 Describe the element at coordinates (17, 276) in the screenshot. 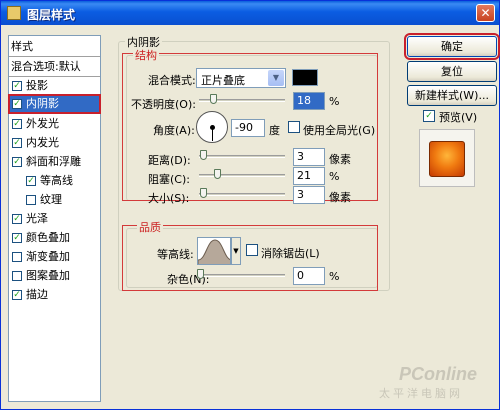

I see `pattern-overlay-checkbox` at that location.